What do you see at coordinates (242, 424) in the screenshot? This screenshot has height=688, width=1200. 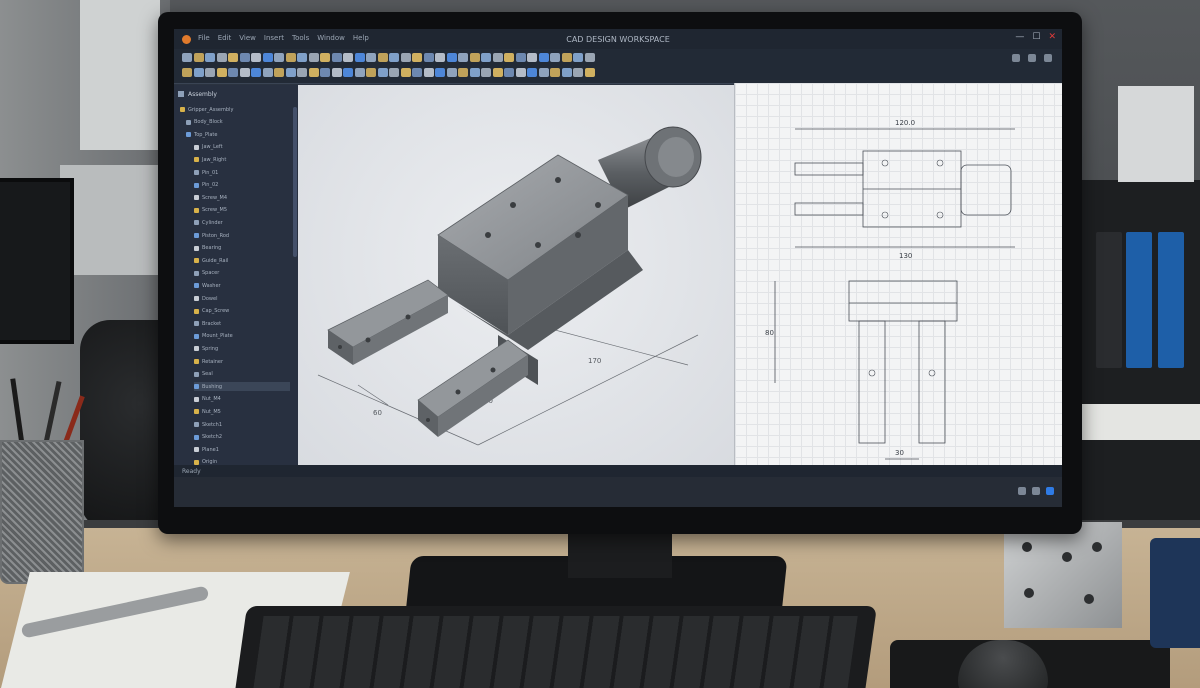 I see `tree-item: Sketch1` at bounding box center [242, 424].